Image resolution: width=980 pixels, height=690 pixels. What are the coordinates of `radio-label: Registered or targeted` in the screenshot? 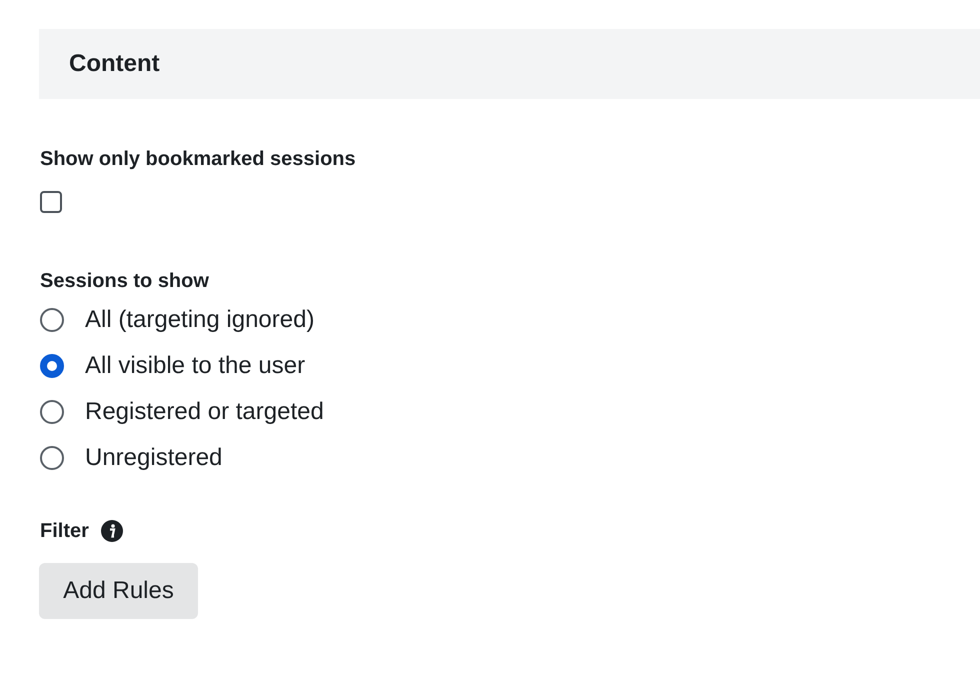 It's located at (204, 412).